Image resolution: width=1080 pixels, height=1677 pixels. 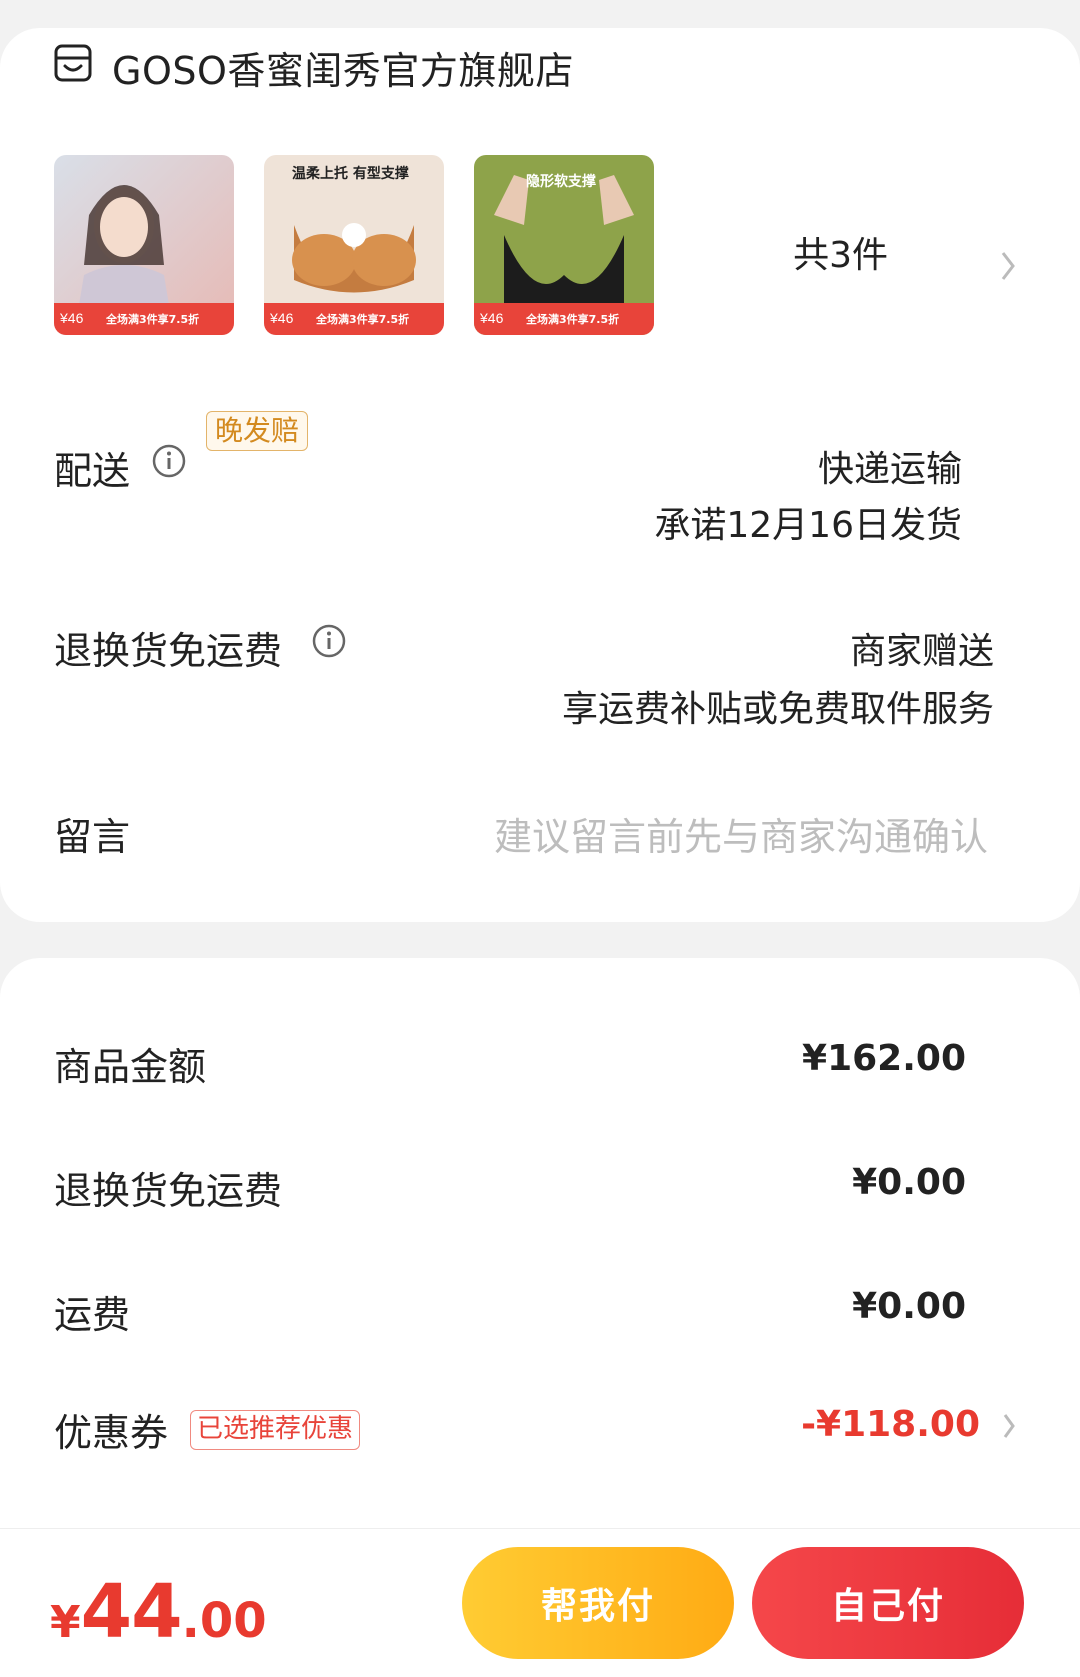 What do you see at coordinates (92, 1315) in the screenshot?
I see `freight-label: 运费` at bounding box center [92, 1315].